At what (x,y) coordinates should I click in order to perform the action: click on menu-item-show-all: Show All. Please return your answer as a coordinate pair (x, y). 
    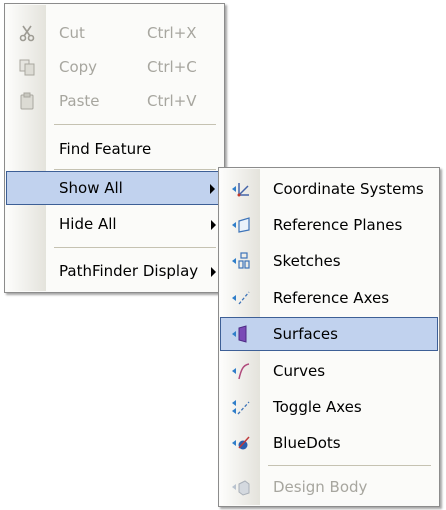
    Looking at the image, I should click on (114, 188).